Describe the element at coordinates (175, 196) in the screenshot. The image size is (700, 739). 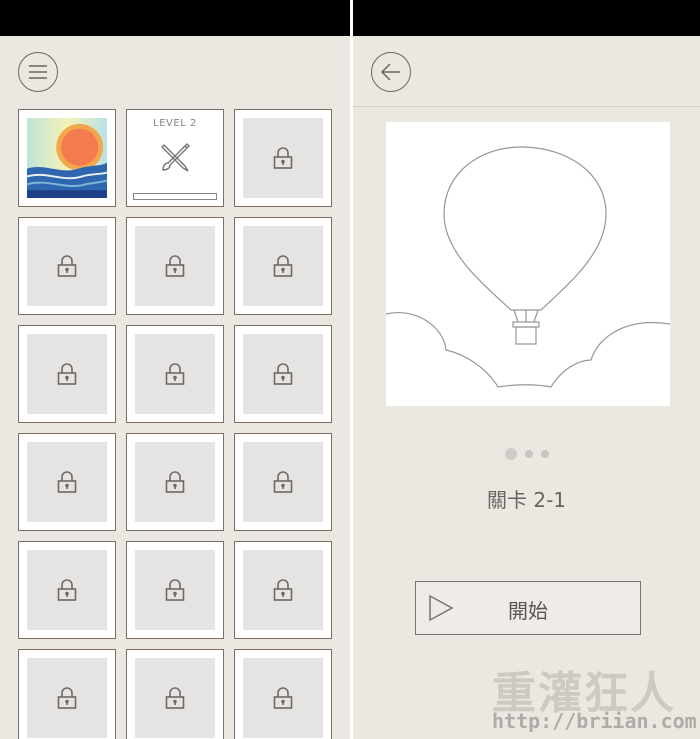
I see `level-progress-bar` at that location.